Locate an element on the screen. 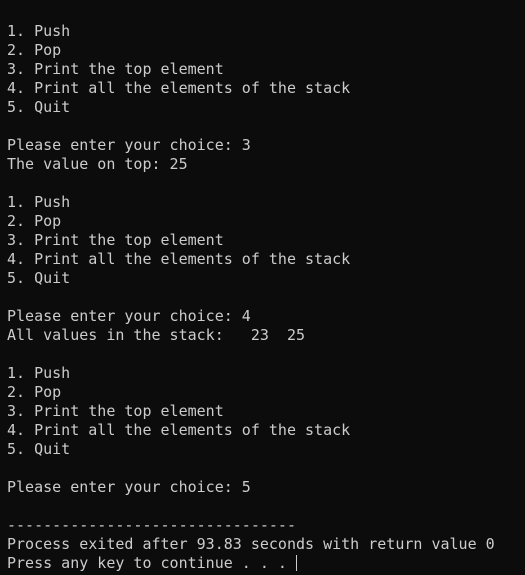  choice-prompt: Please enter your choice: 4 is located at coordinates (129, 316).